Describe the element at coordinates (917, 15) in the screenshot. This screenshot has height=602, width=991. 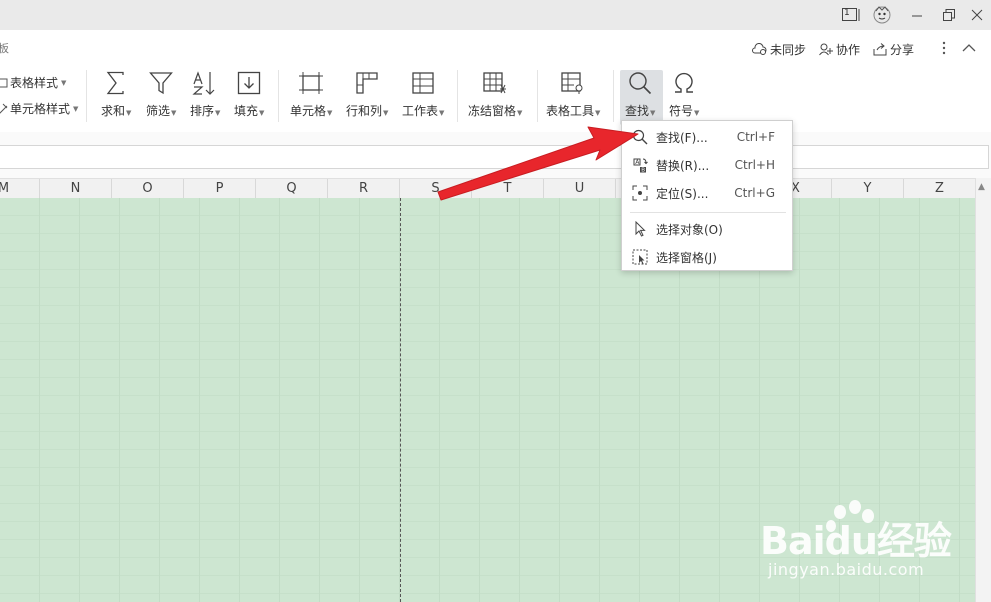
I see `minimize-icon` at that location.